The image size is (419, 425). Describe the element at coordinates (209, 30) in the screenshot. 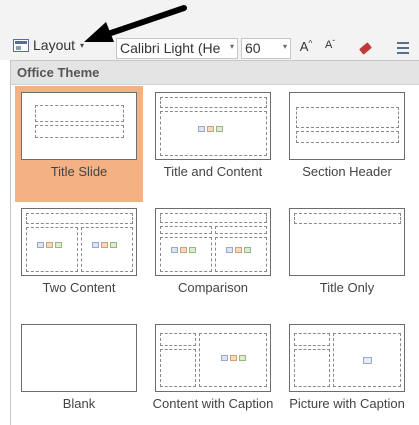

I see `ribbon: Layout ▾ Calibri Light (He ▾ 60 ▾ A^ Aˇ` at that location.